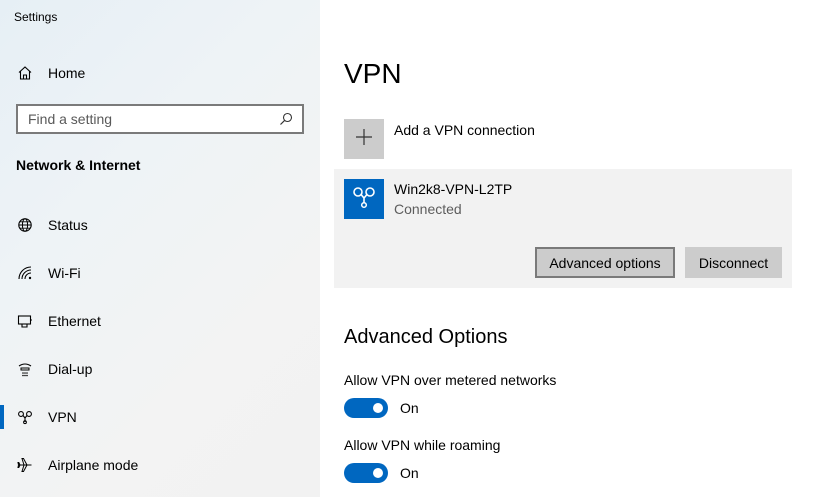 The image size is (832, 497). Describe the element at coordinates (464, 130) in the screenshot. I see `add-vpn-label: Add a VPN connection` at that location.